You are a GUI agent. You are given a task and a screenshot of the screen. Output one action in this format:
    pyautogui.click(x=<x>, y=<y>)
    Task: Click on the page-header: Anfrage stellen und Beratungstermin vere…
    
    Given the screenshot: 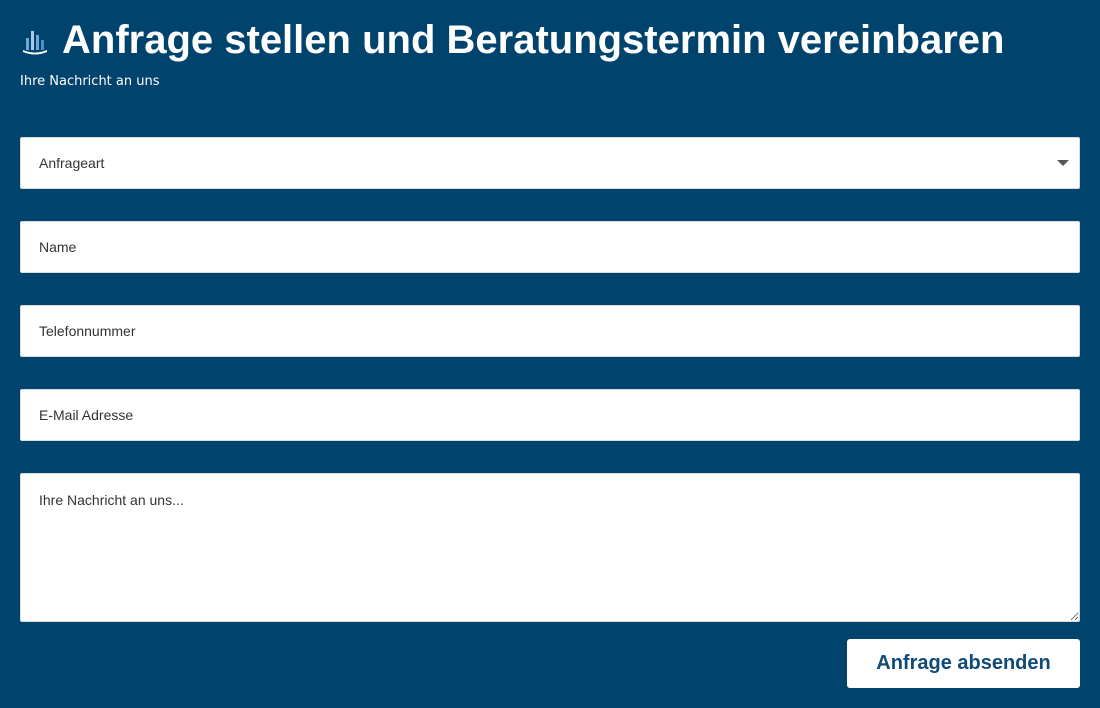 What is the action you would take?
    pyautogui.click(x=512, y=40)
    